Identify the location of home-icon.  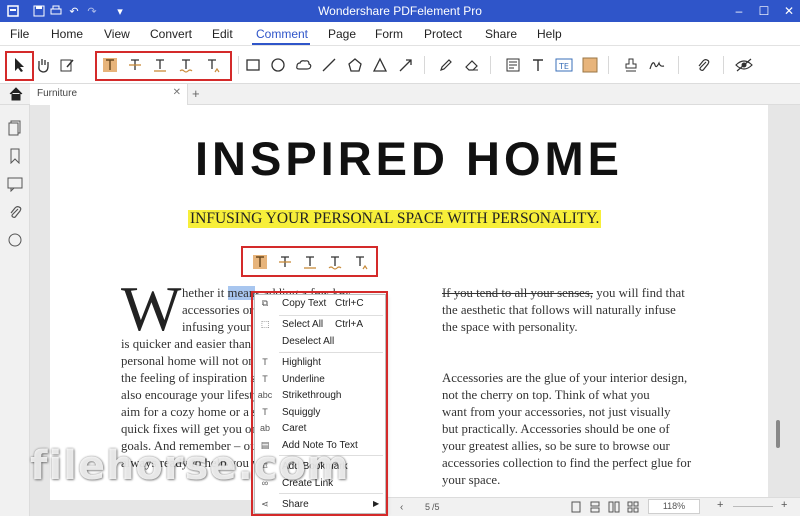
(16, 95).